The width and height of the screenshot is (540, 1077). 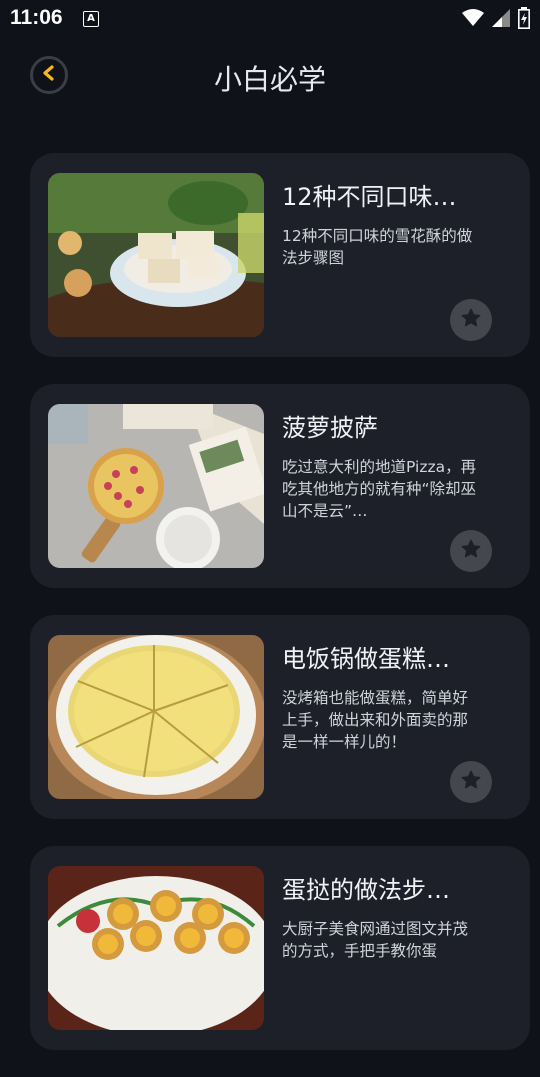 What do you see at coordinates (377, 247) in the screenshot?
I see `recipe-description: 12种不同口味的雪花酥的做法步骤图` at bounding box center [377, 247].